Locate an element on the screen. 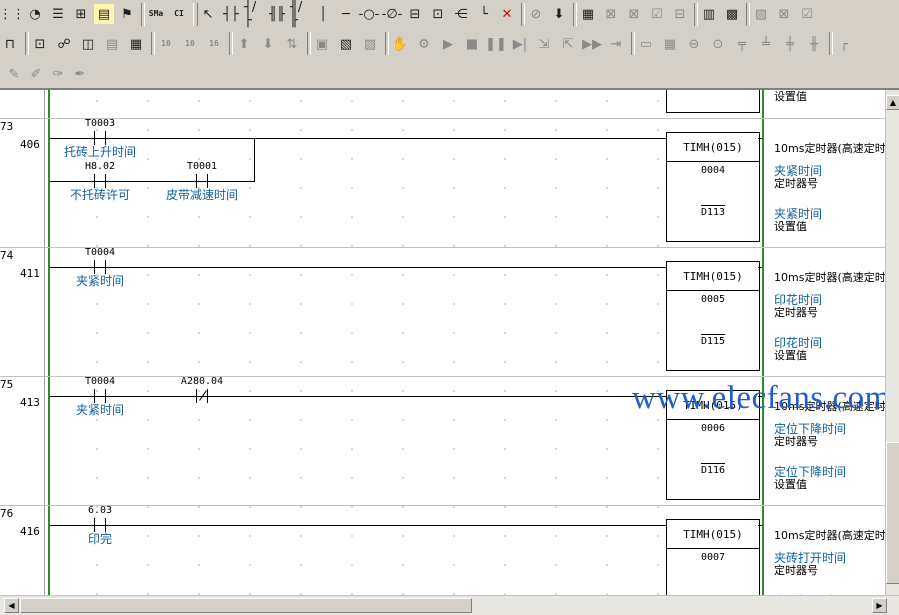 This screenshot has width=899, height=615. pin-edit-icon: ✑ is located at coordinates (58, 74).